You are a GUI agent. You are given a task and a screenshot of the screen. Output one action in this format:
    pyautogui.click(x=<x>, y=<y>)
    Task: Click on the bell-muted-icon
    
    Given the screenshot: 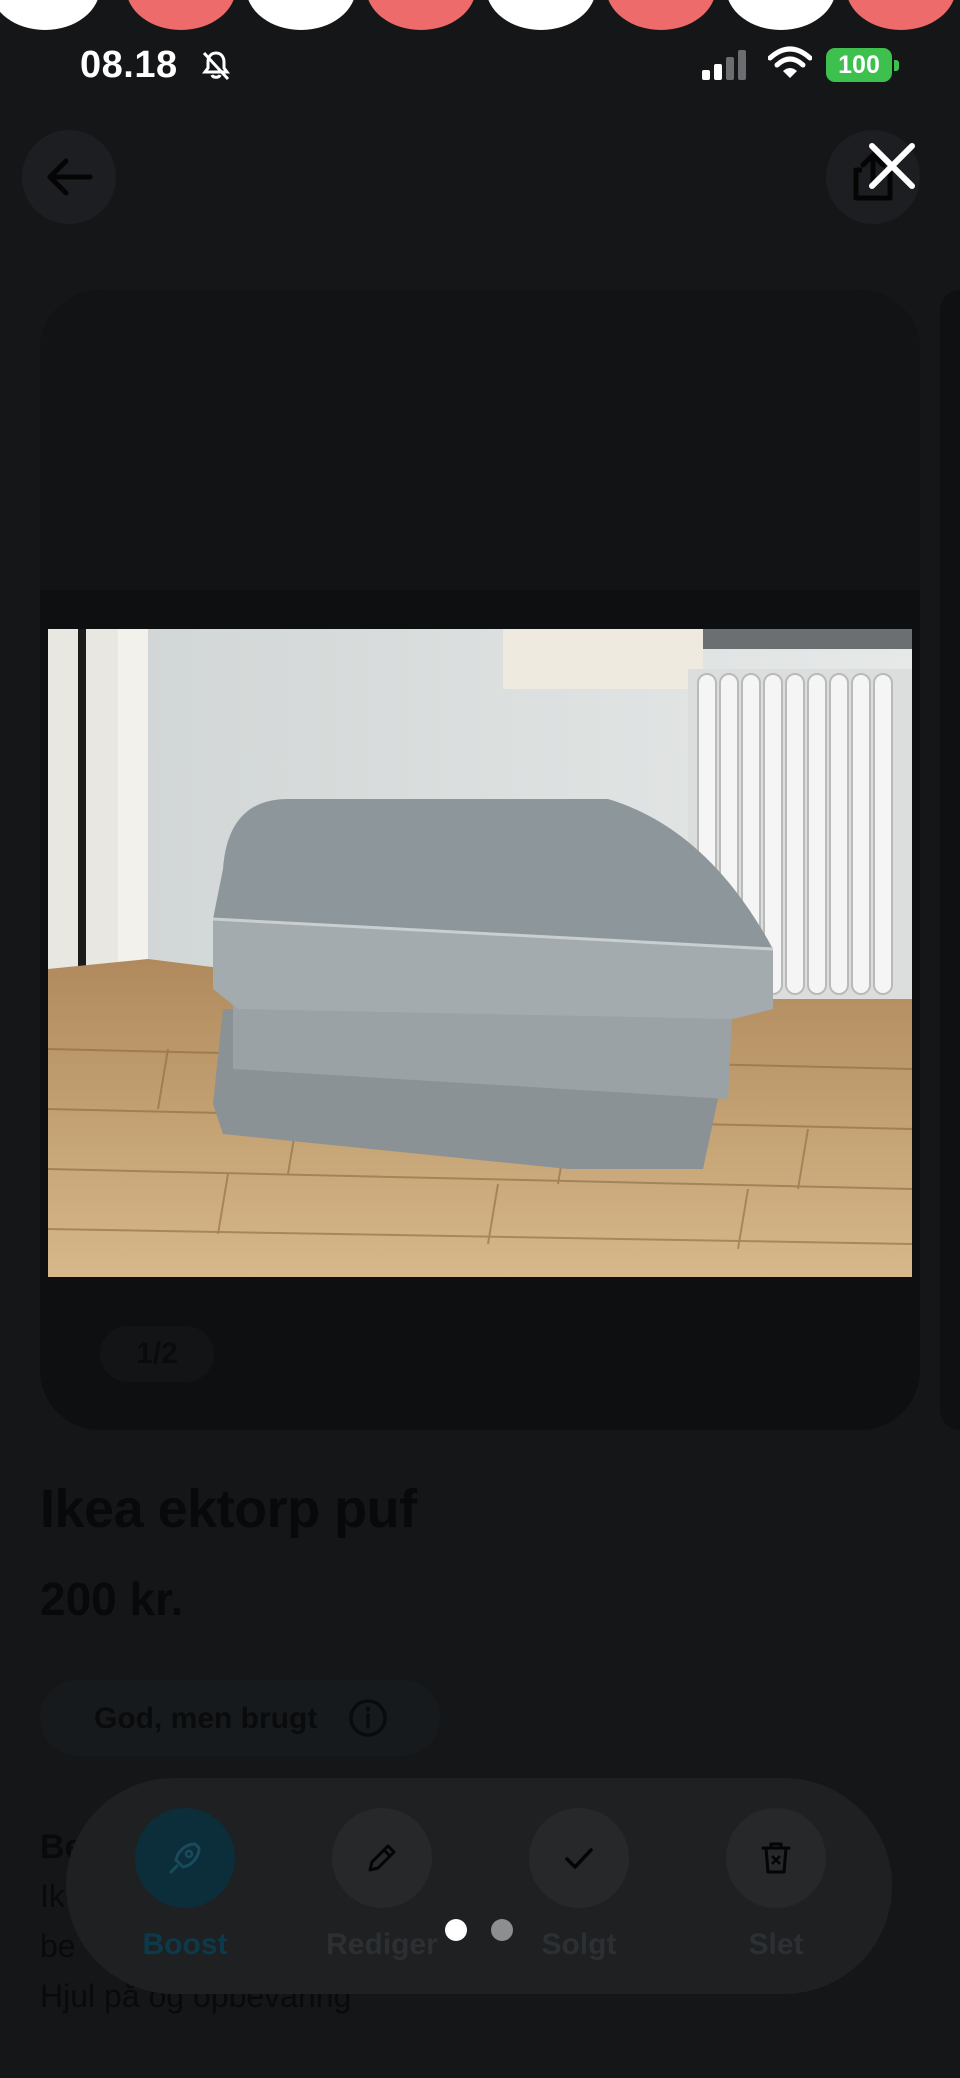 What is the action you would take?
    pyautogui.click(x=216, y=66)
    